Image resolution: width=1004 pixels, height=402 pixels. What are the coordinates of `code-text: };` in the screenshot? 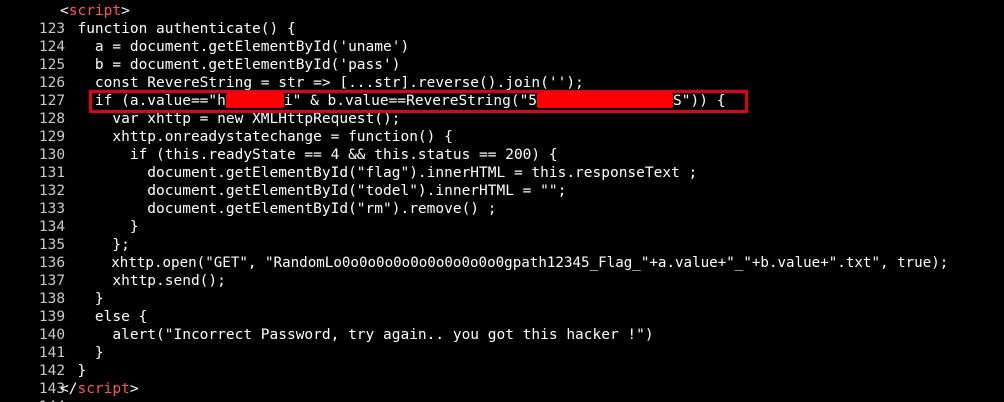 It's located at (95, 245).